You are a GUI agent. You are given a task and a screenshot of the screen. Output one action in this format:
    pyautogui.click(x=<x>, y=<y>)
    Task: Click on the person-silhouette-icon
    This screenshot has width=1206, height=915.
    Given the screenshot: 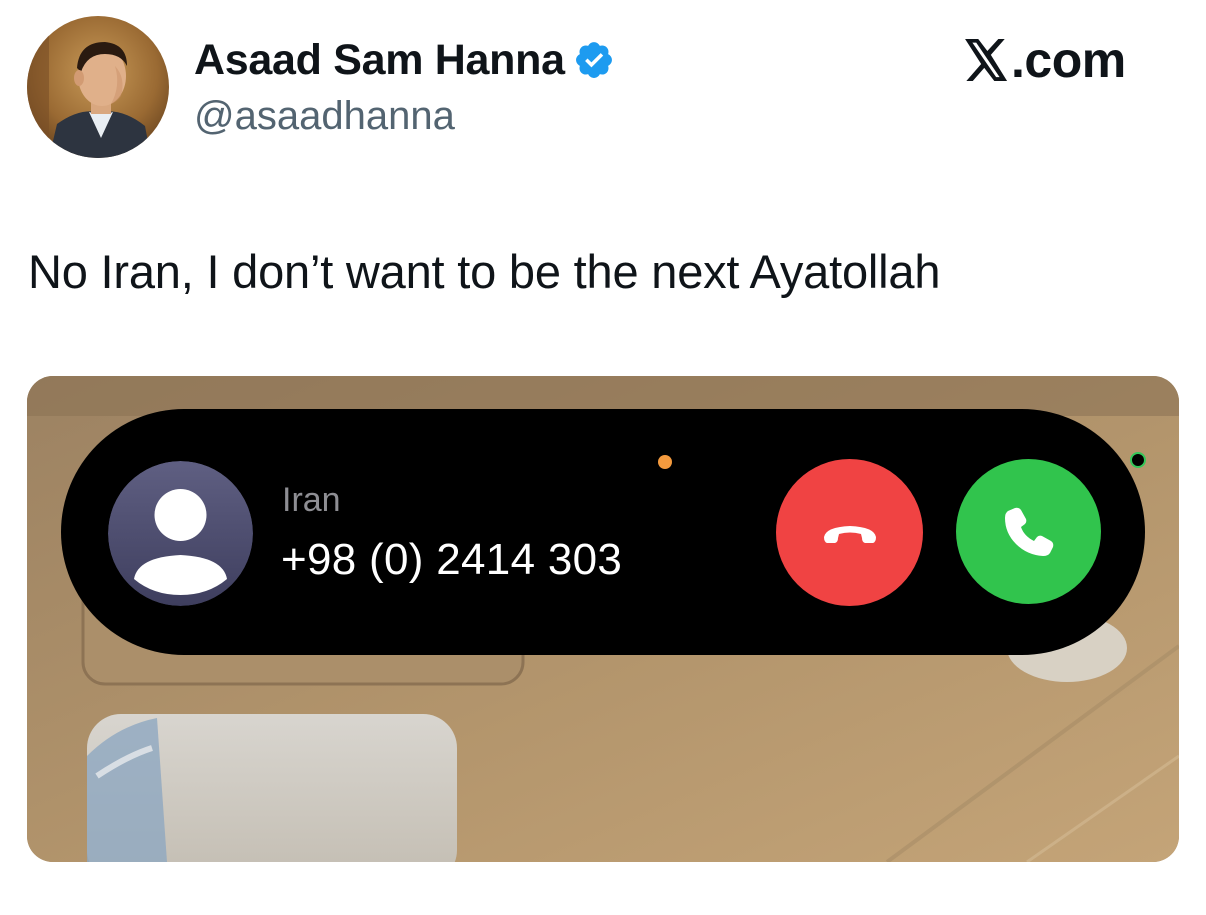 What is the action you would take?
    pyautogui.click(x=180, y=533)
    